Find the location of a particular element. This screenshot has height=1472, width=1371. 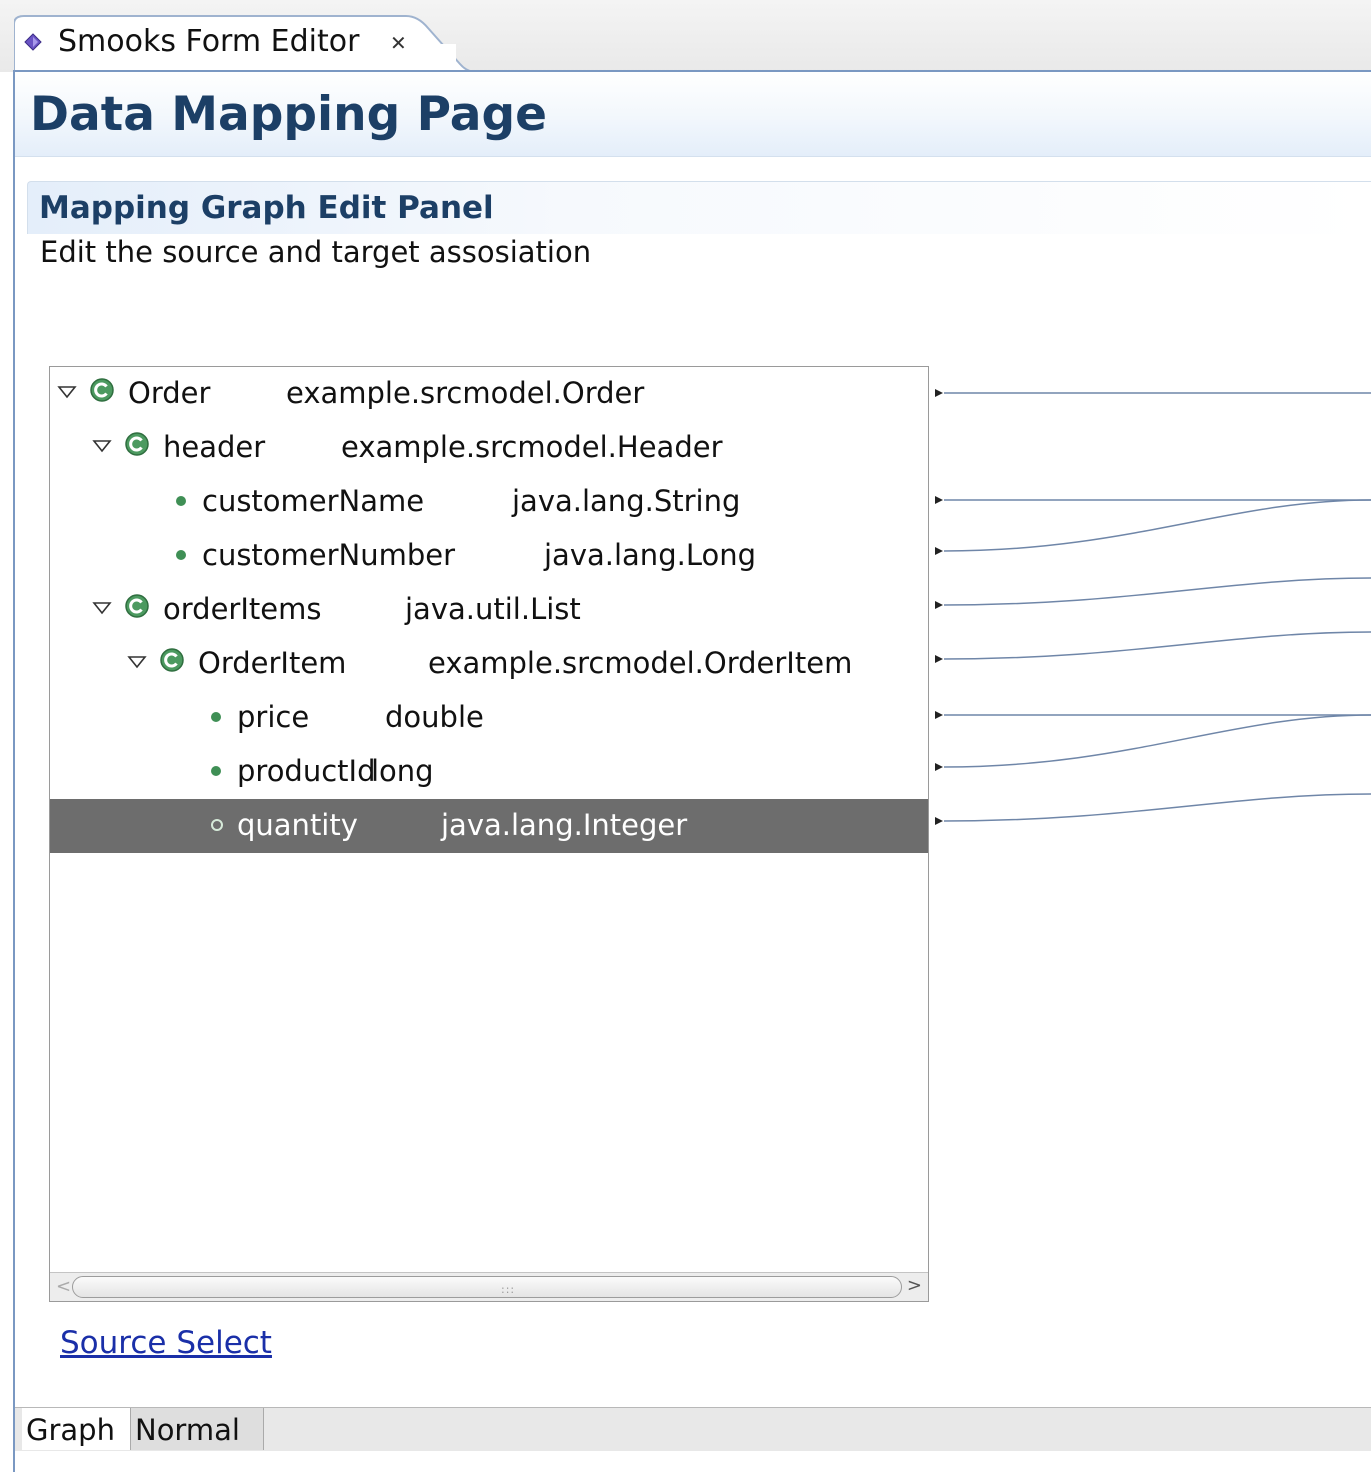

tab-normal: Normal is located at coordinates (197, 1429).